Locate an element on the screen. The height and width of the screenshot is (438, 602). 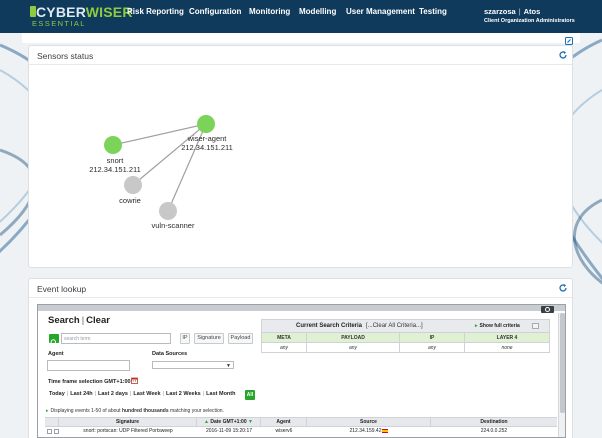
range-last-2-days: Last 2 days is located at coordinates (113, 394).